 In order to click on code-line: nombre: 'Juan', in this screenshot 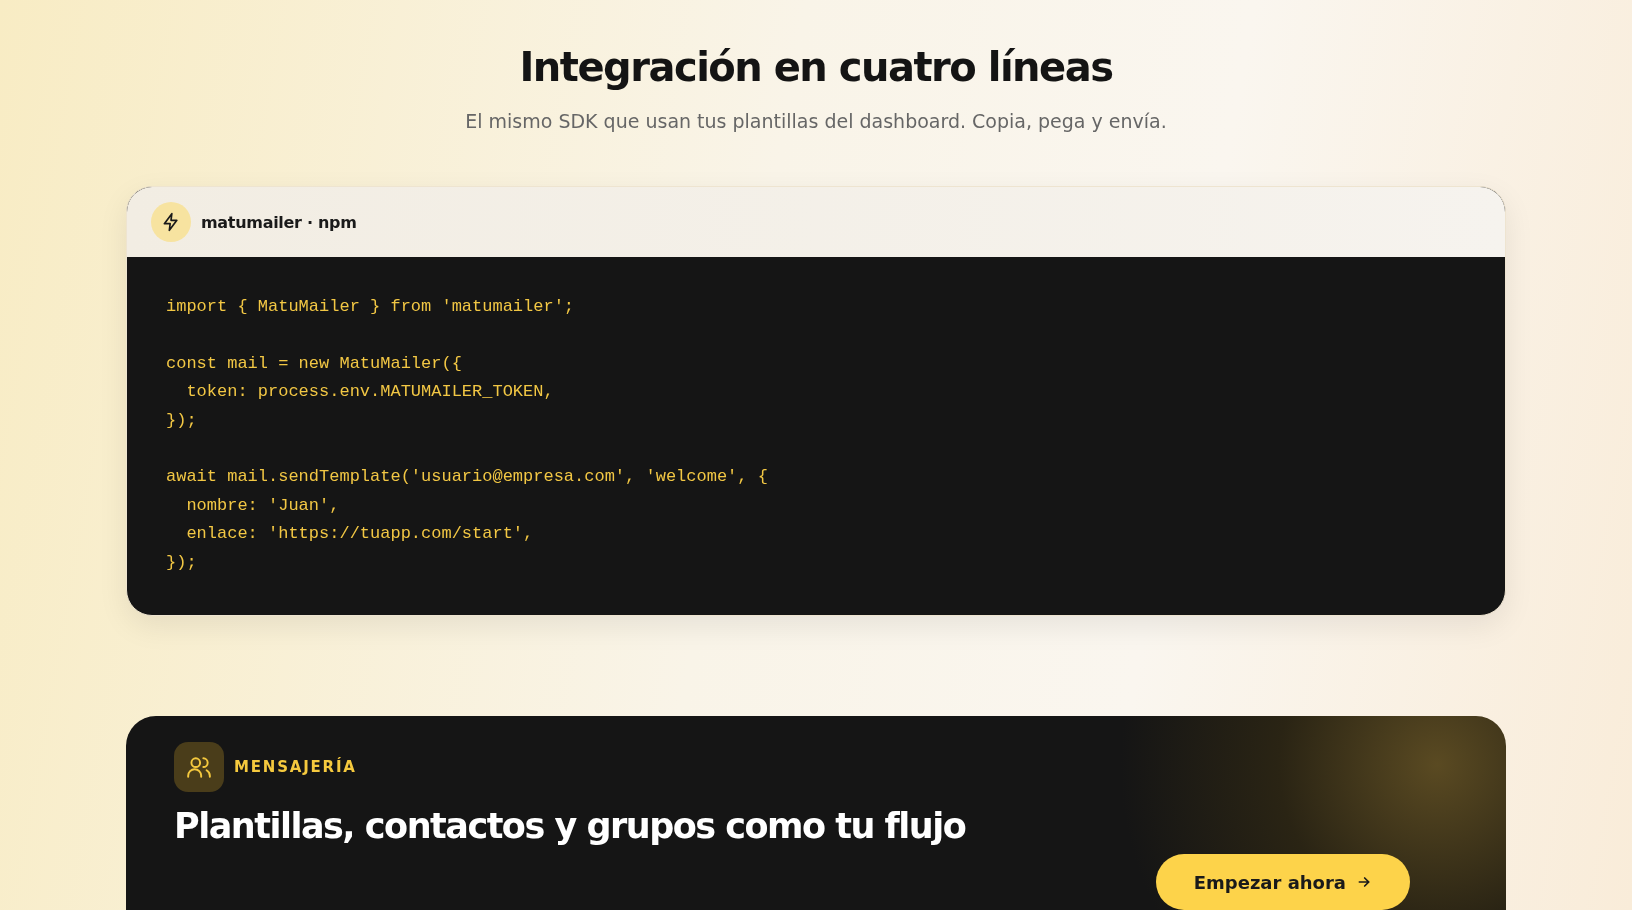, I will do `click(263, 505)`.